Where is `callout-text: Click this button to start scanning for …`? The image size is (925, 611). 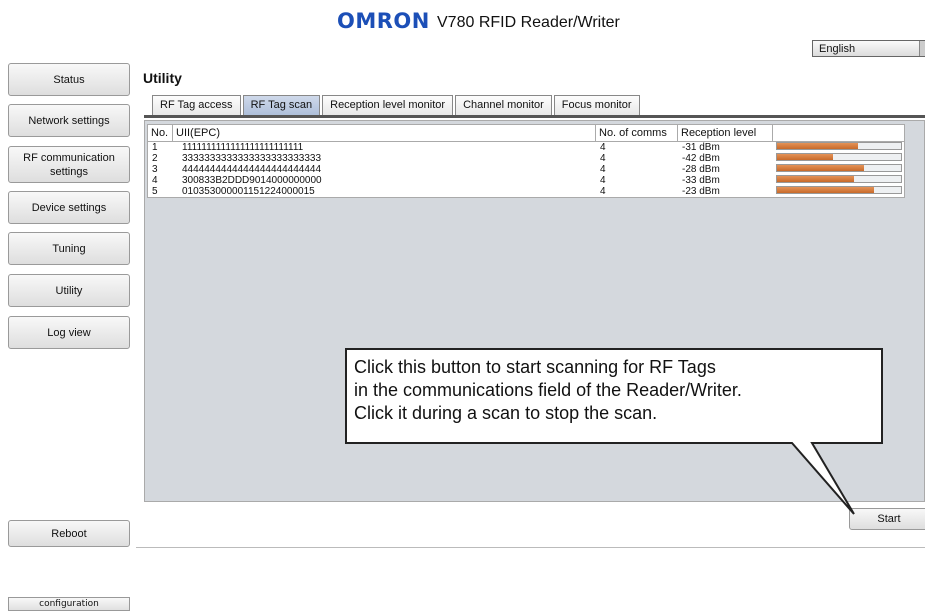
callout-text: Click this button to start scanning for … is located at coordinates (624, 390).